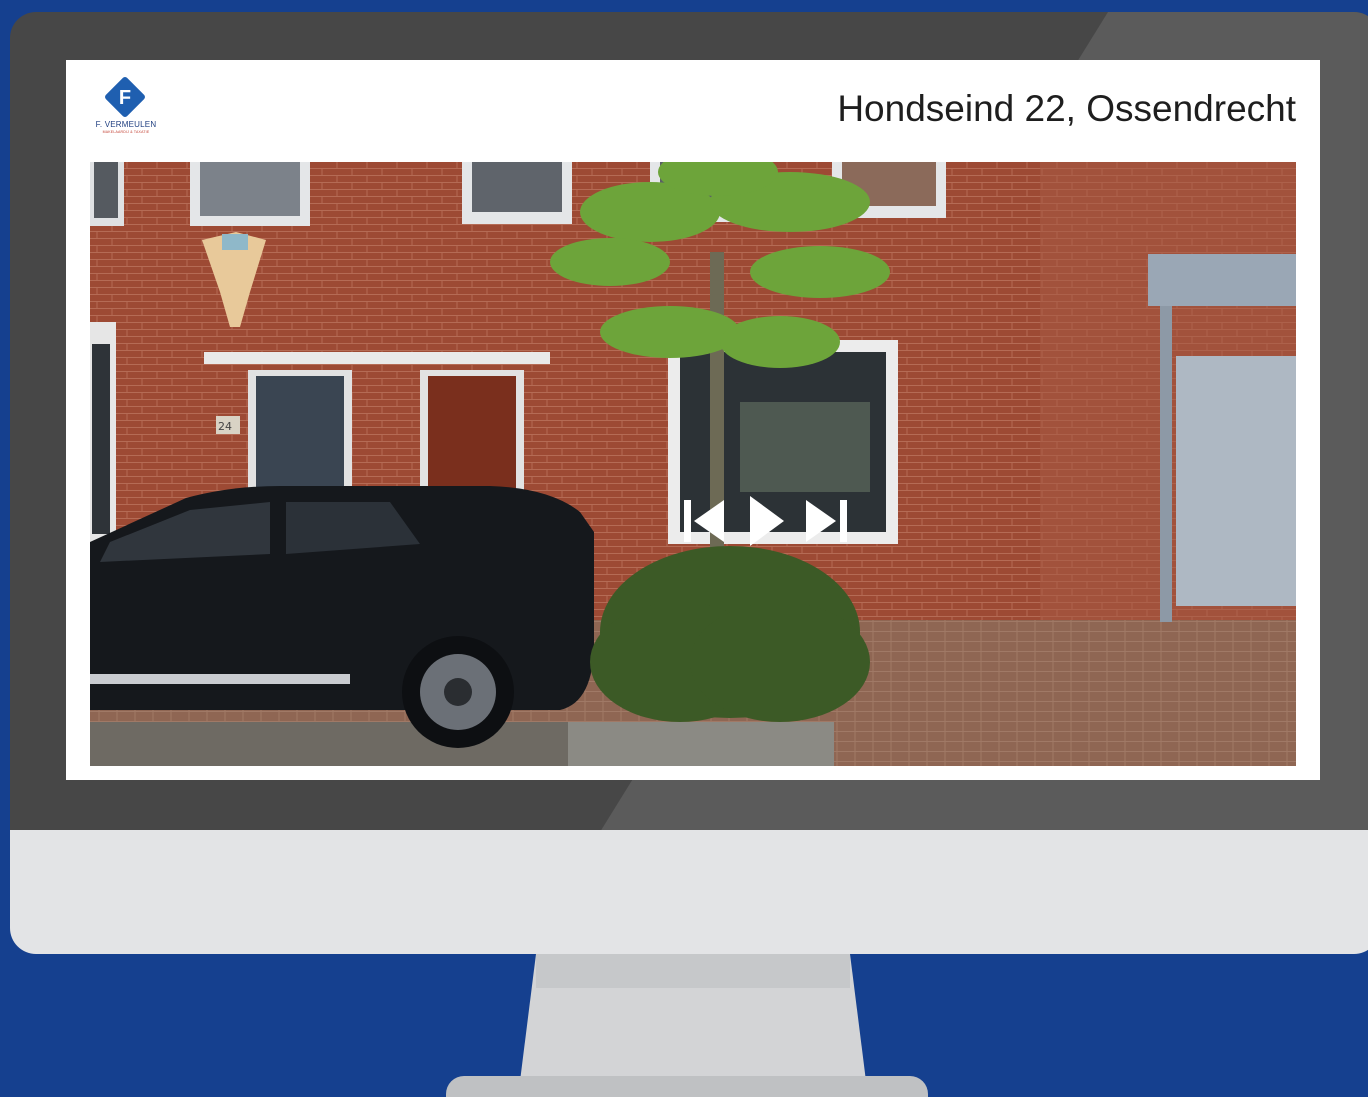 This screenshot has width=1368, height=1097. Describe the element at coordinates (1066, 108) in the screenshot. I see `listing-title: Hondseind 22, Ossendrecht` at that location.